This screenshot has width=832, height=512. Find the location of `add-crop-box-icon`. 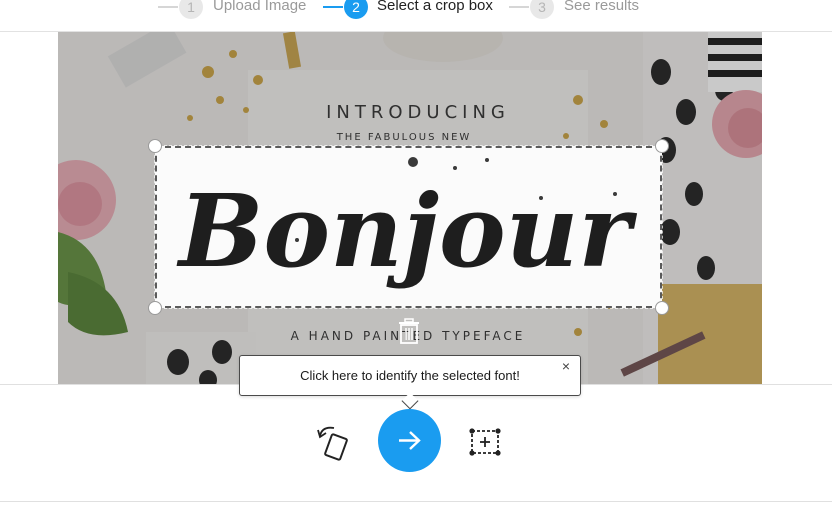

add-crop-box-icon is located at coordinates (485, 442).